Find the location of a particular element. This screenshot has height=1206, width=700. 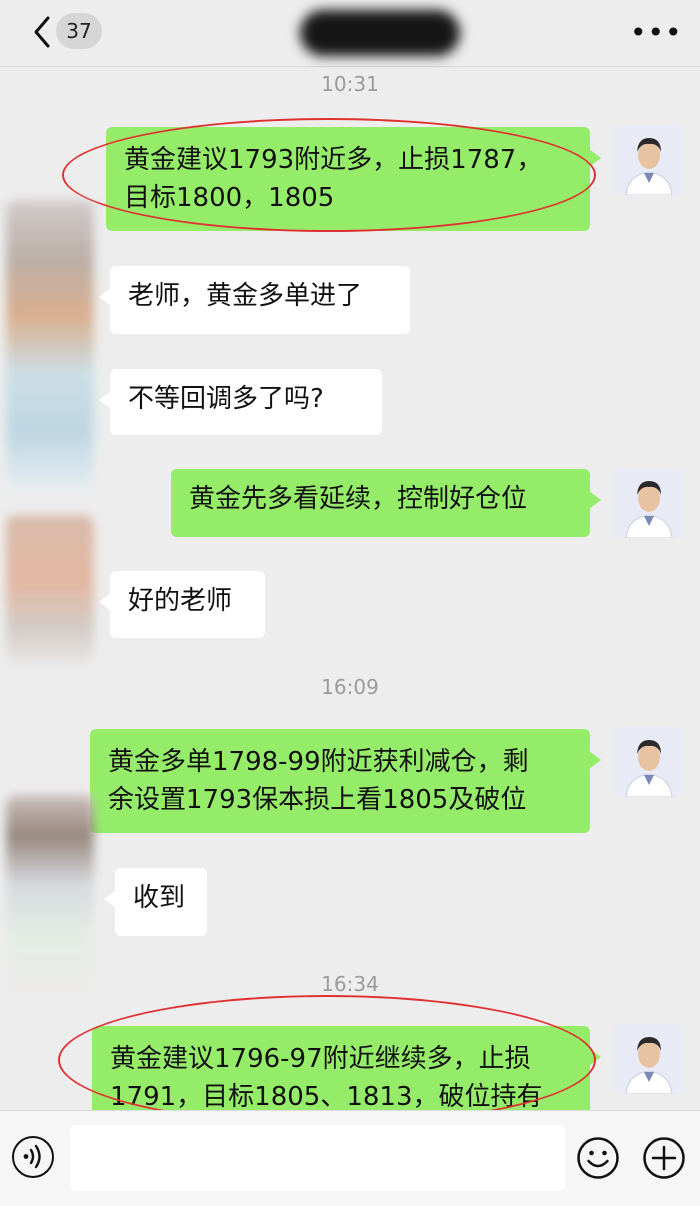

message-bubble-incoming: 老师，黄金多单进了 is located at coordinates (254, 300).